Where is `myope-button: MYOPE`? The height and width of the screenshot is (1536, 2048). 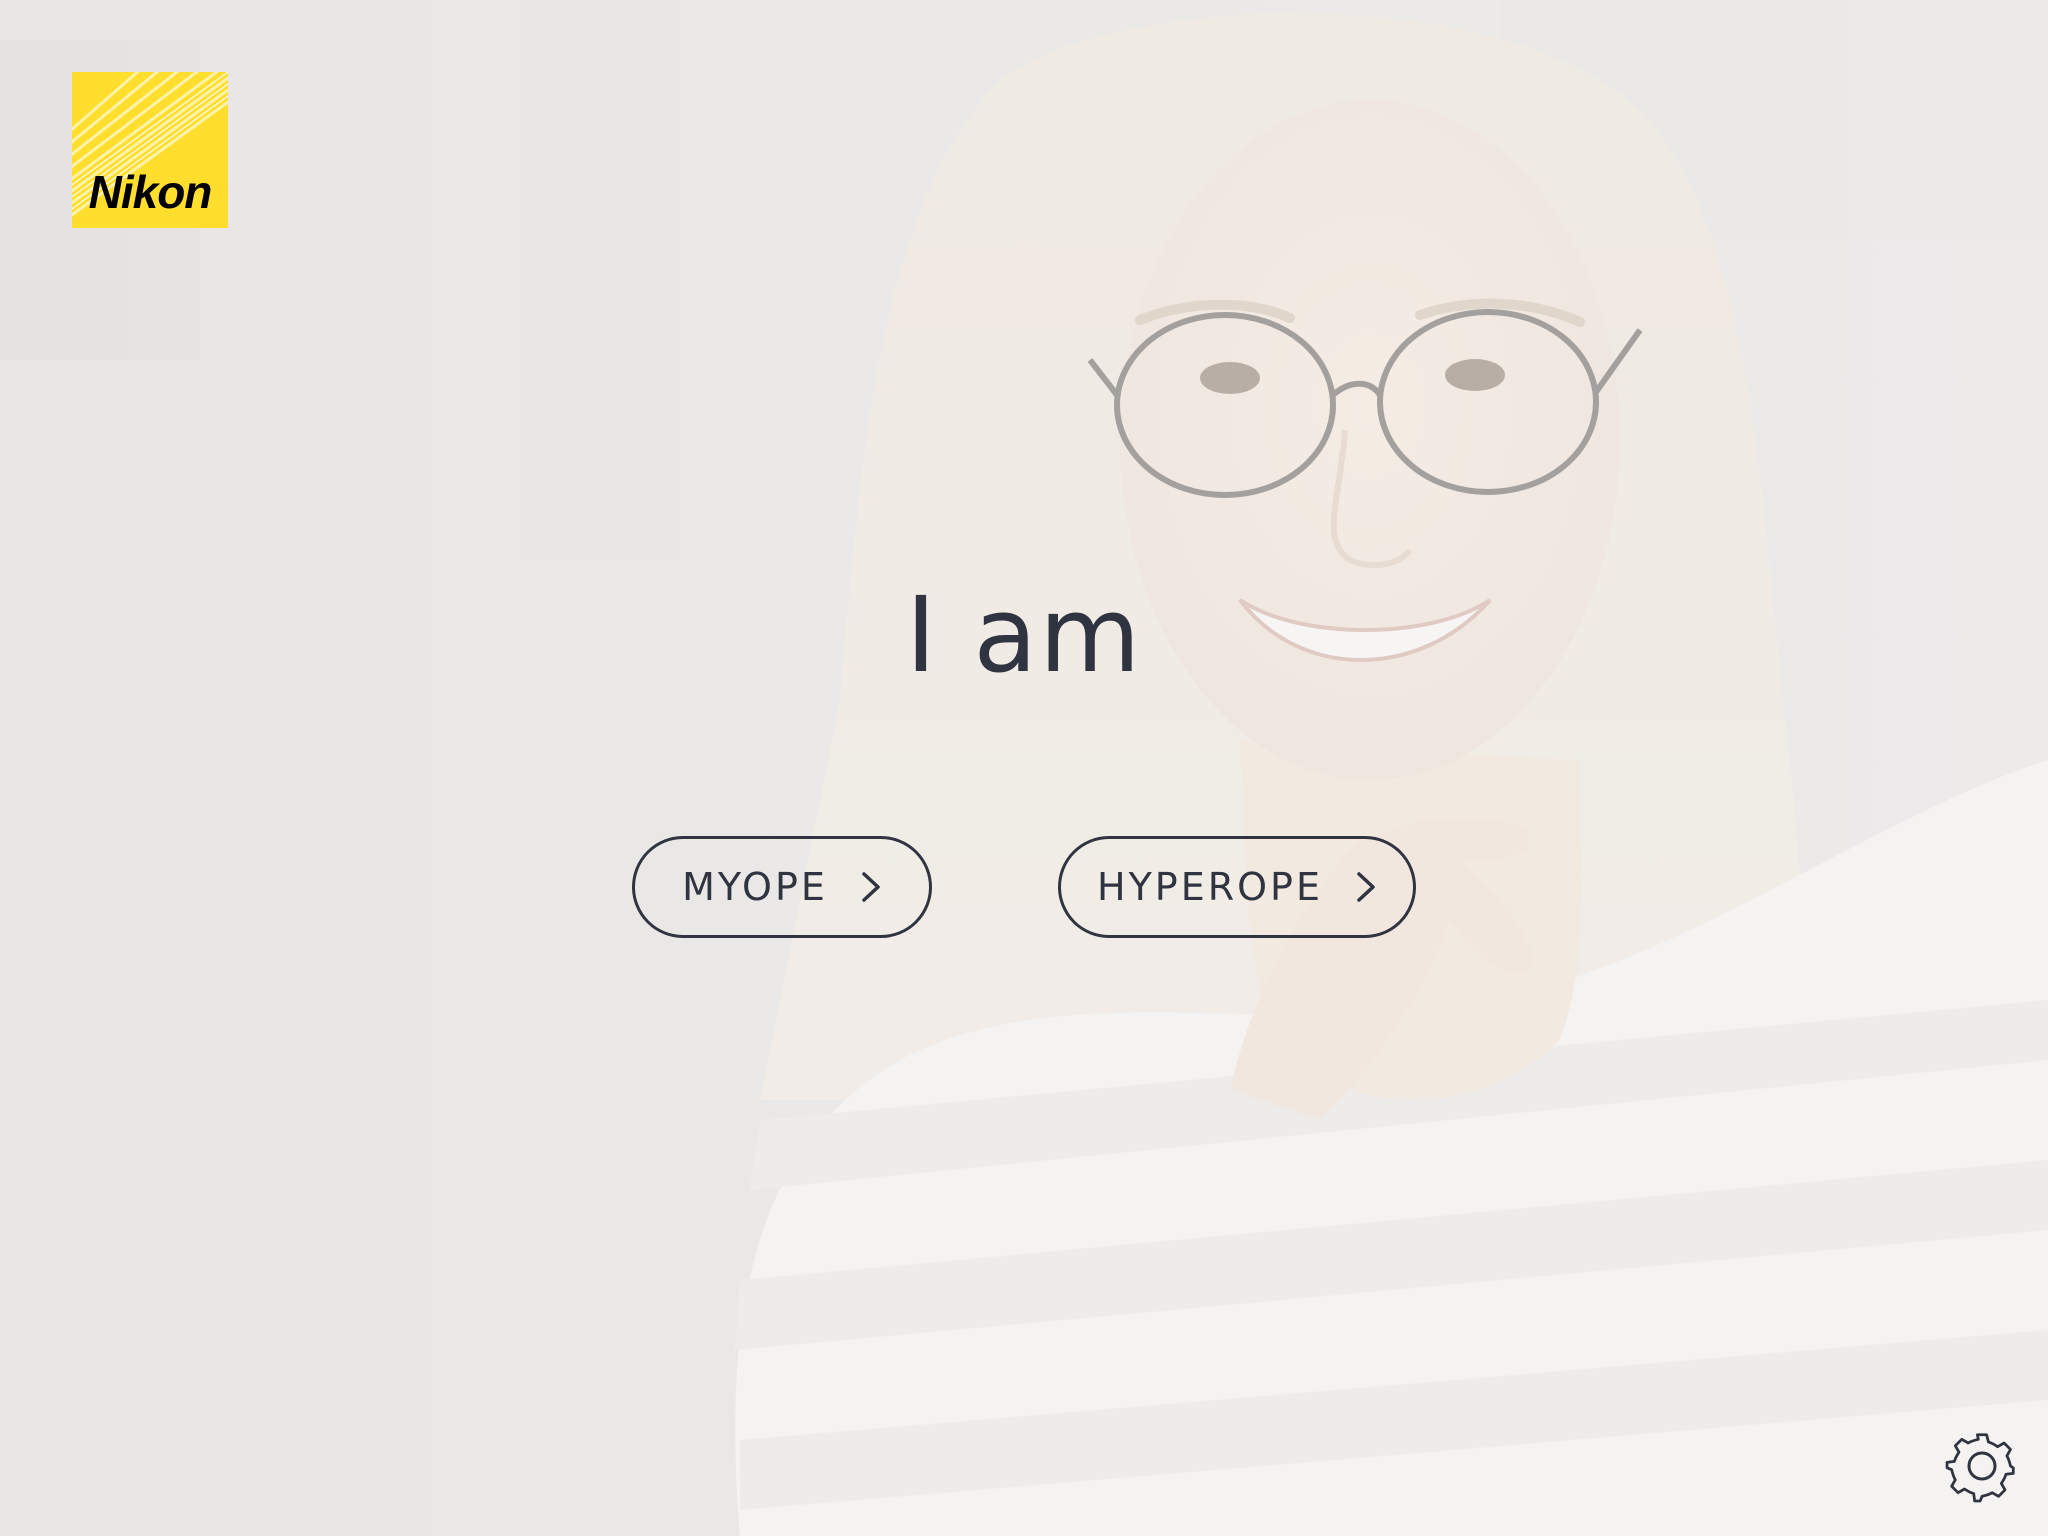
myope-button: MYOPE is located at coordinates (782, 887).